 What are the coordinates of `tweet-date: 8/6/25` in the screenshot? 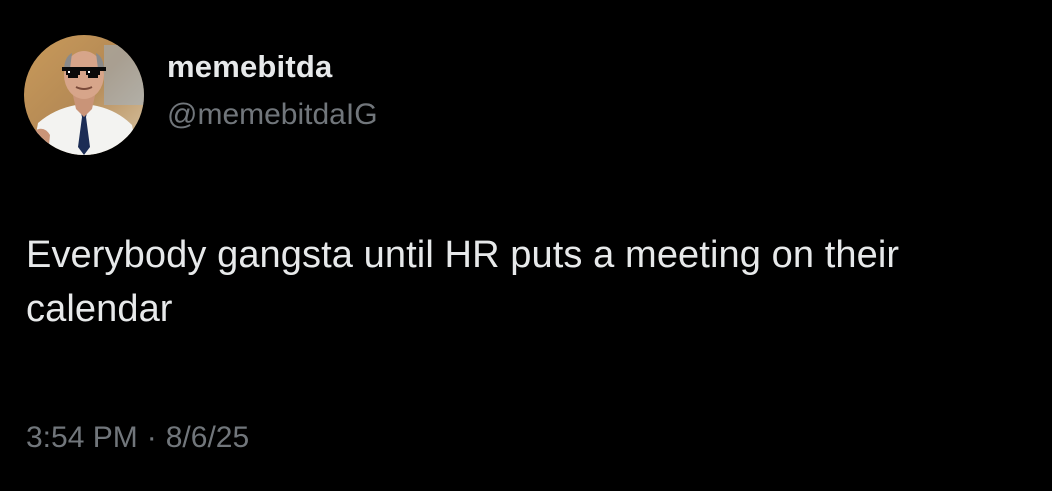 It's located at (207, 437).